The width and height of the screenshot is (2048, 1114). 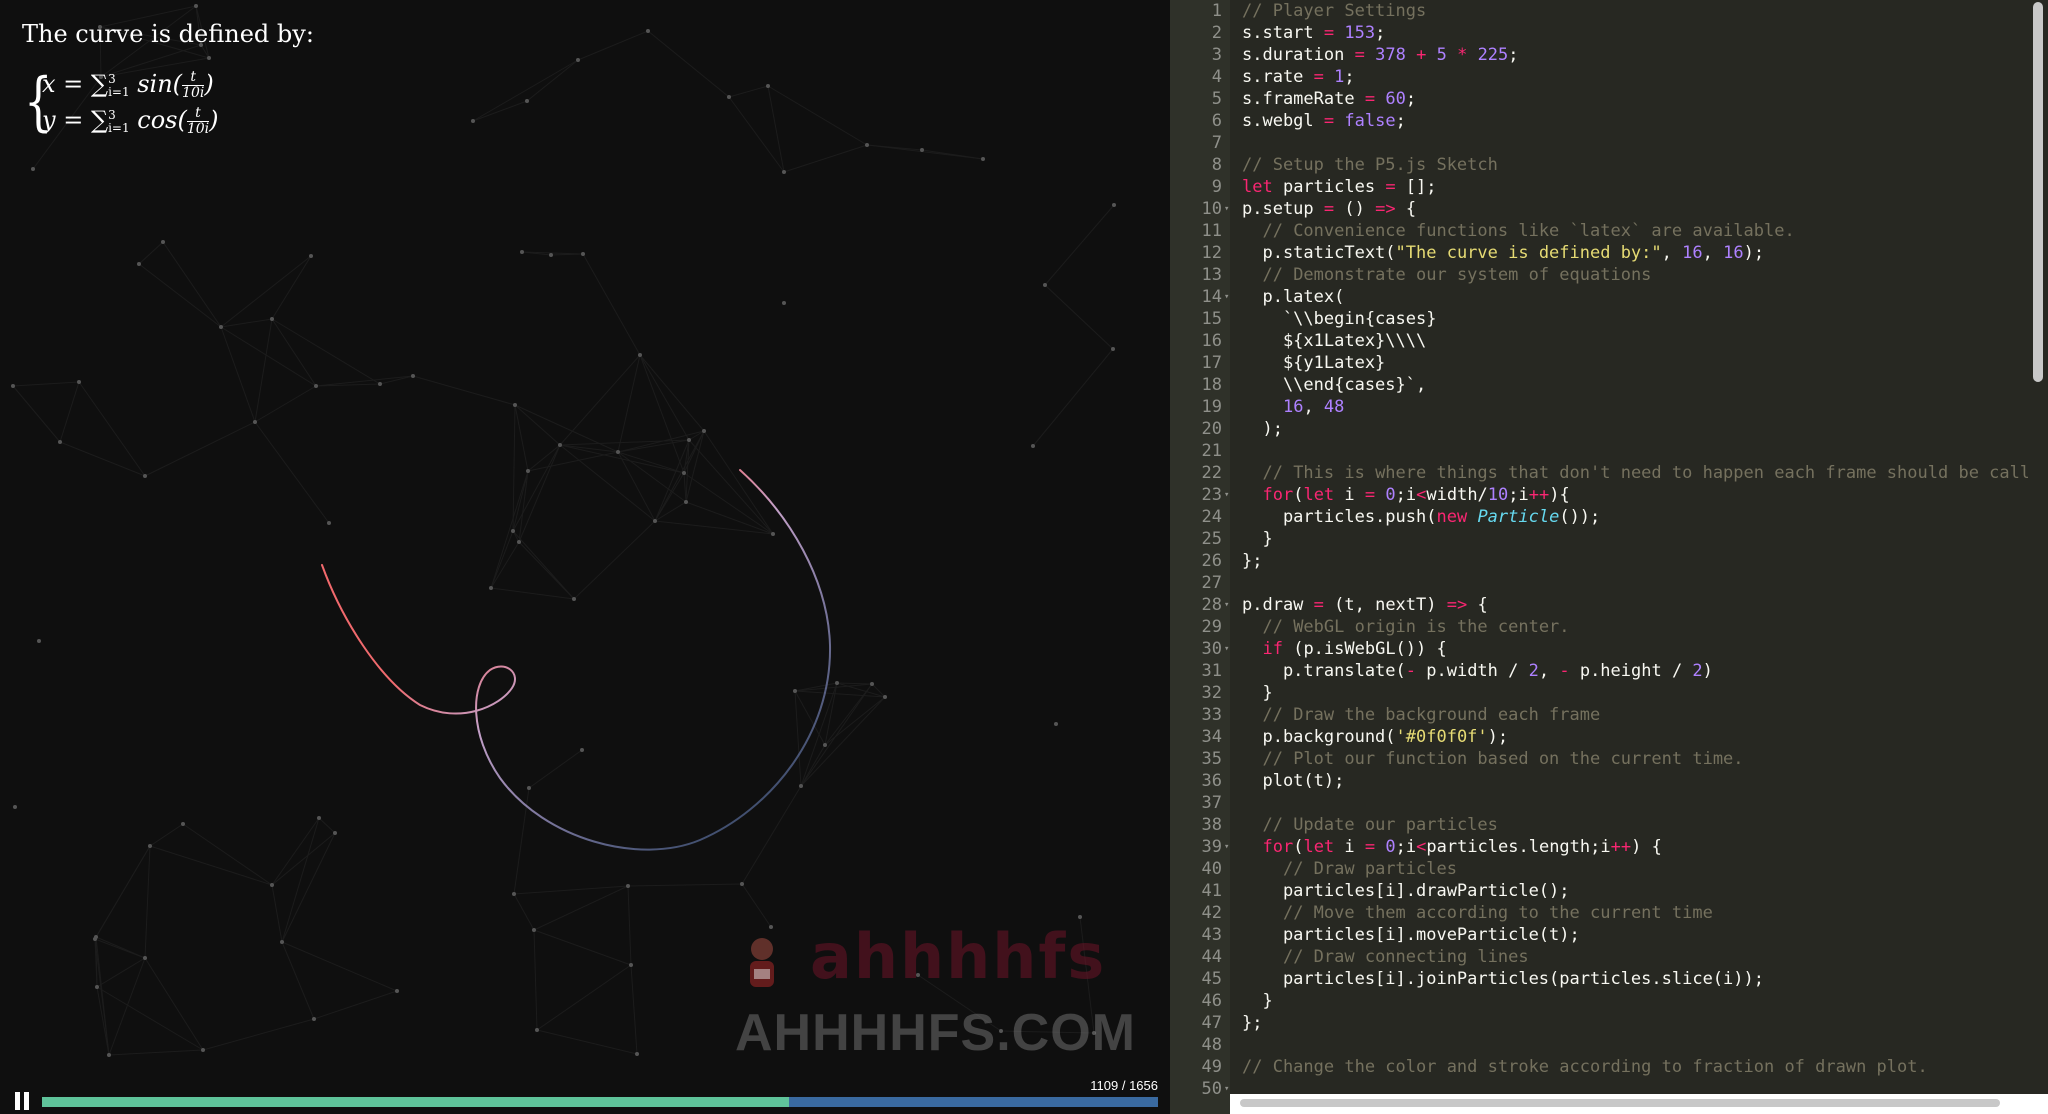 What do you see at coordinates (1334, 385) in the screenshot?
I see `code-line: \\end{cases}`,` at bounding box center [1334, 385].